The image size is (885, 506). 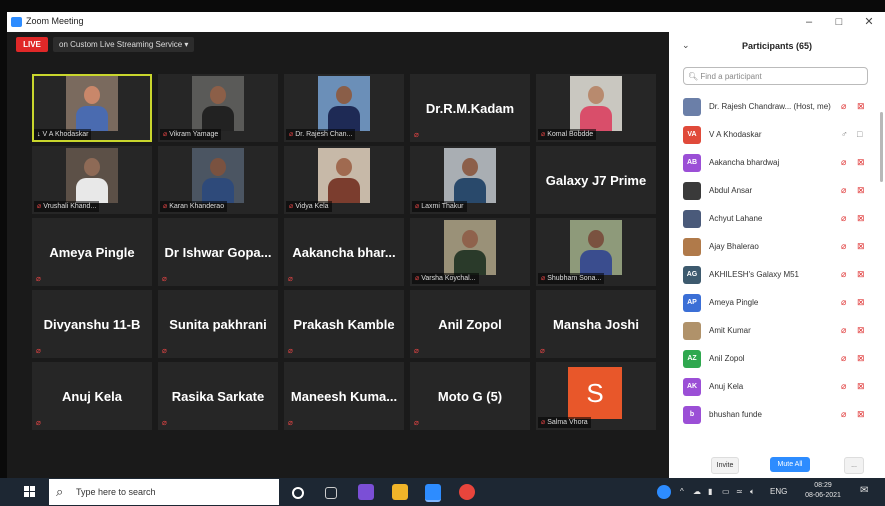 What do you see at coordinates (774, 191) in the screenshot?
I see `participant-row: Abdul Ansar ⌀ ⊠` at bounding box center [774, 191].